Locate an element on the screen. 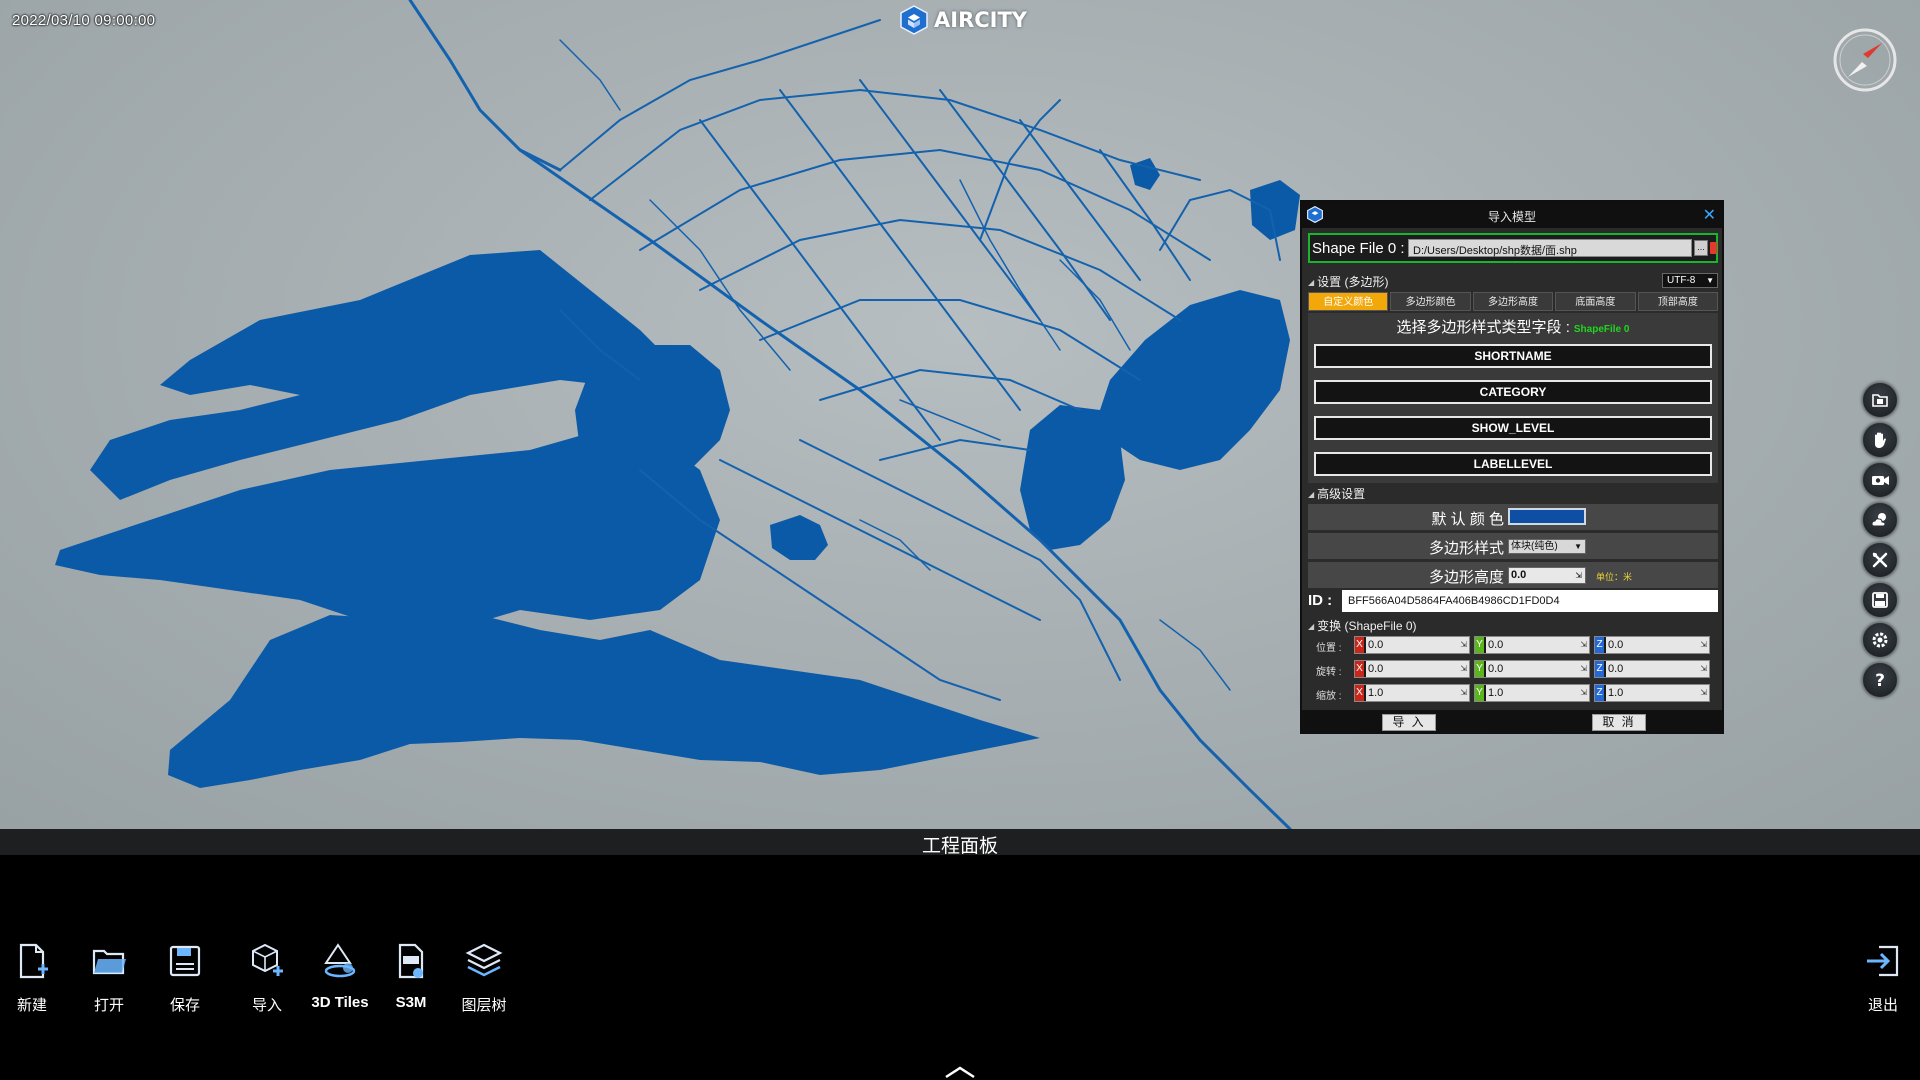  field-shortname-button: SHORTNAME is located at coordinates (1513, 356).